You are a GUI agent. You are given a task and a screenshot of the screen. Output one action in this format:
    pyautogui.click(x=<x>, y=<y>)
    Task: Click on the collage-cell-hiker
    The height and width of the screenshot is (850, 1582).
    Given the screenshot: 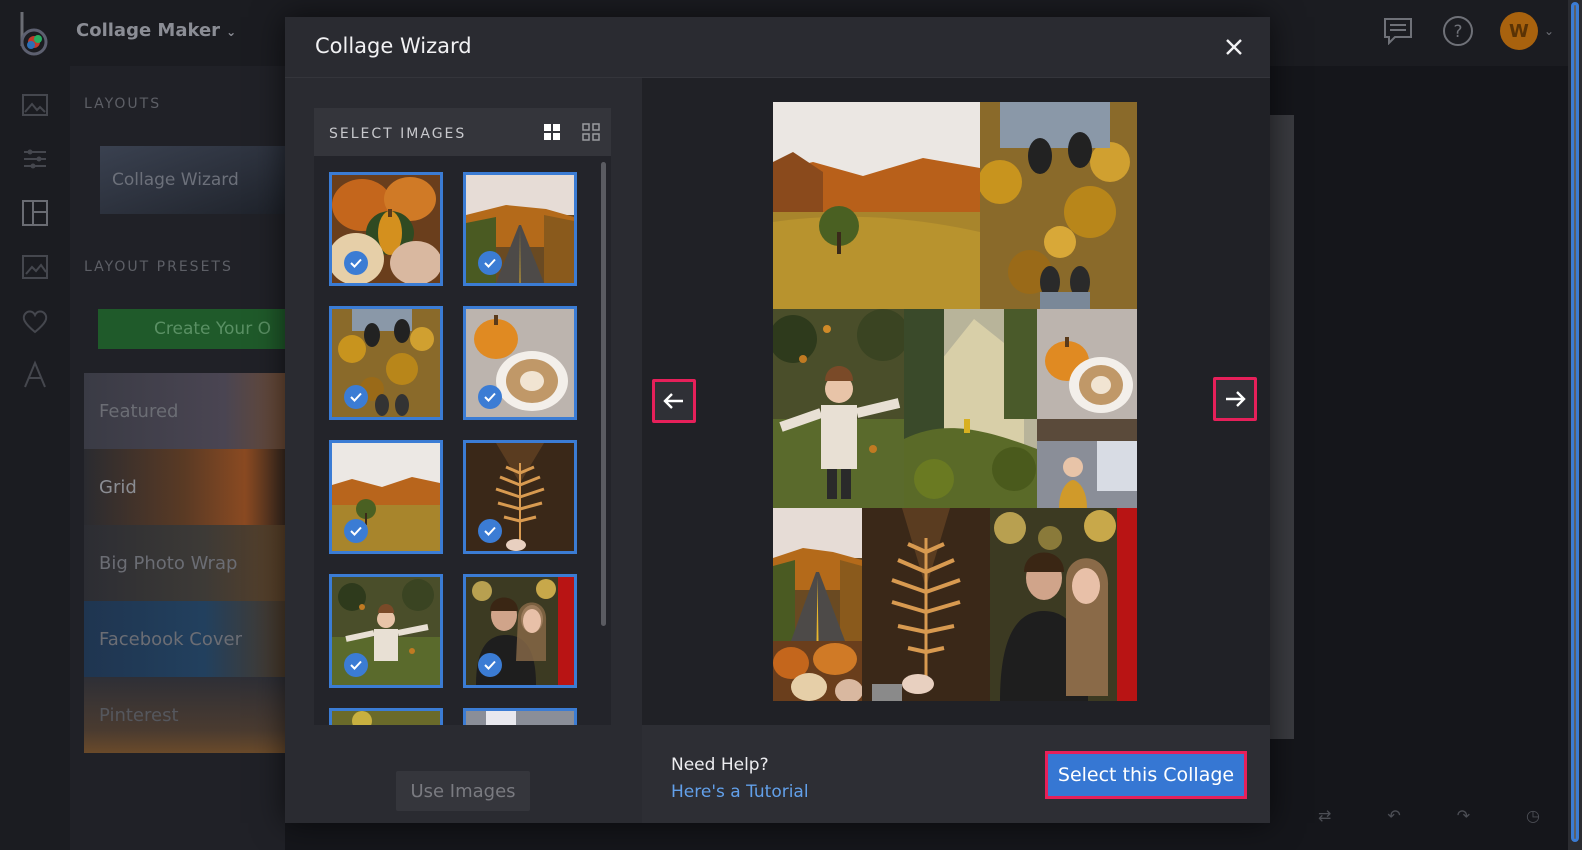 What is the action you would take?
    pyautogui.click(x=970, y=408)
    